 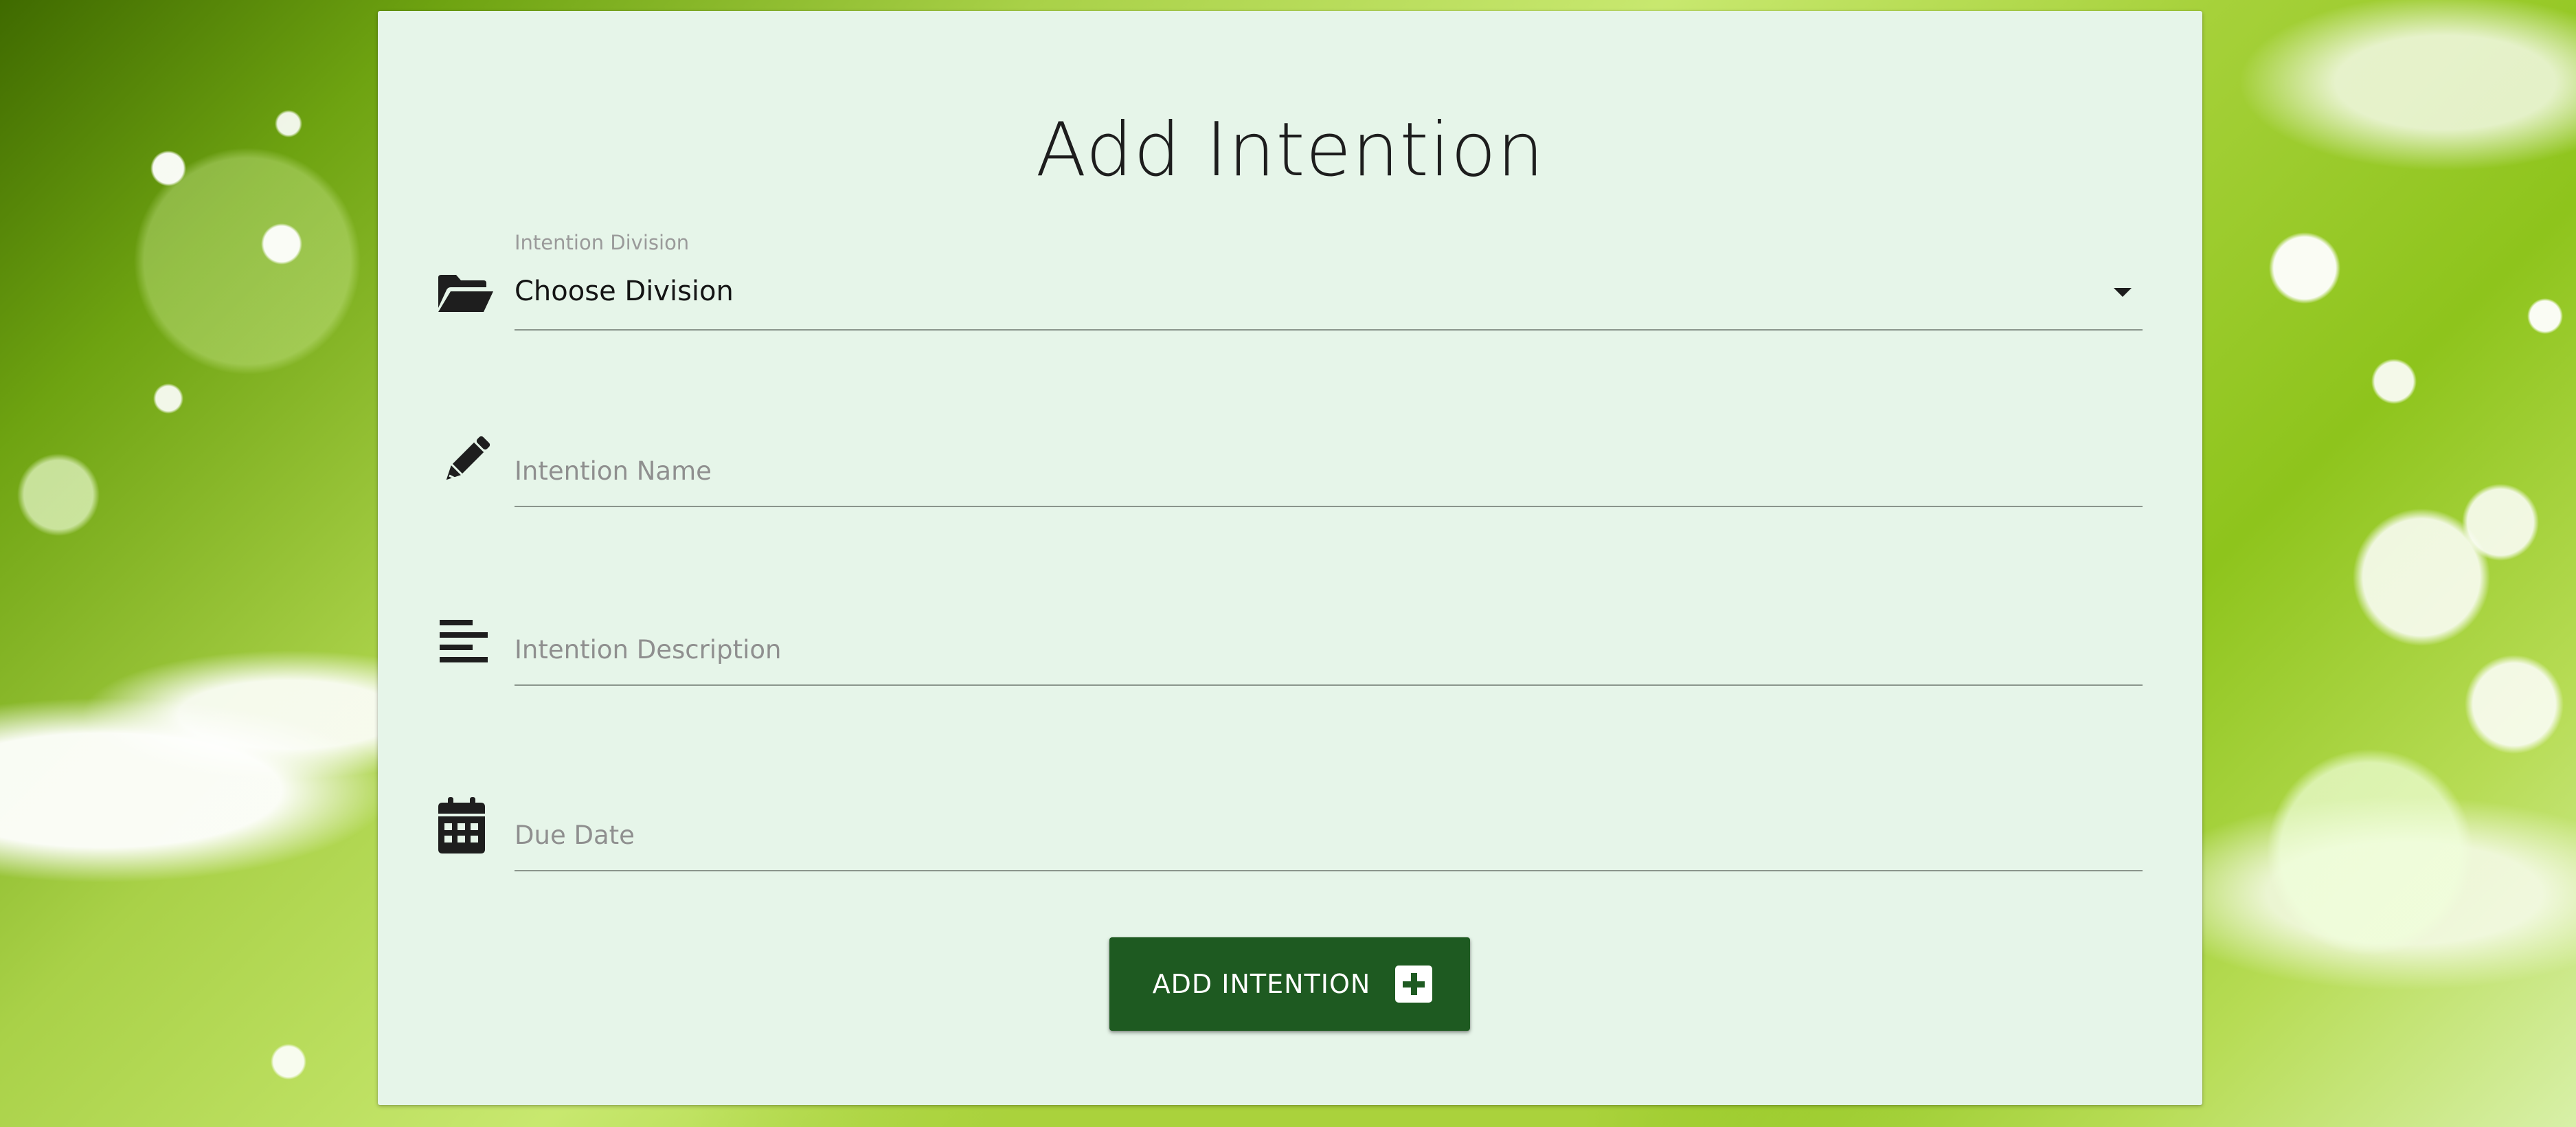 What do you see at coordinates (1329, 506) in the screenshot?
I see `intention-name-underline` at bounding box center [1329, 506].